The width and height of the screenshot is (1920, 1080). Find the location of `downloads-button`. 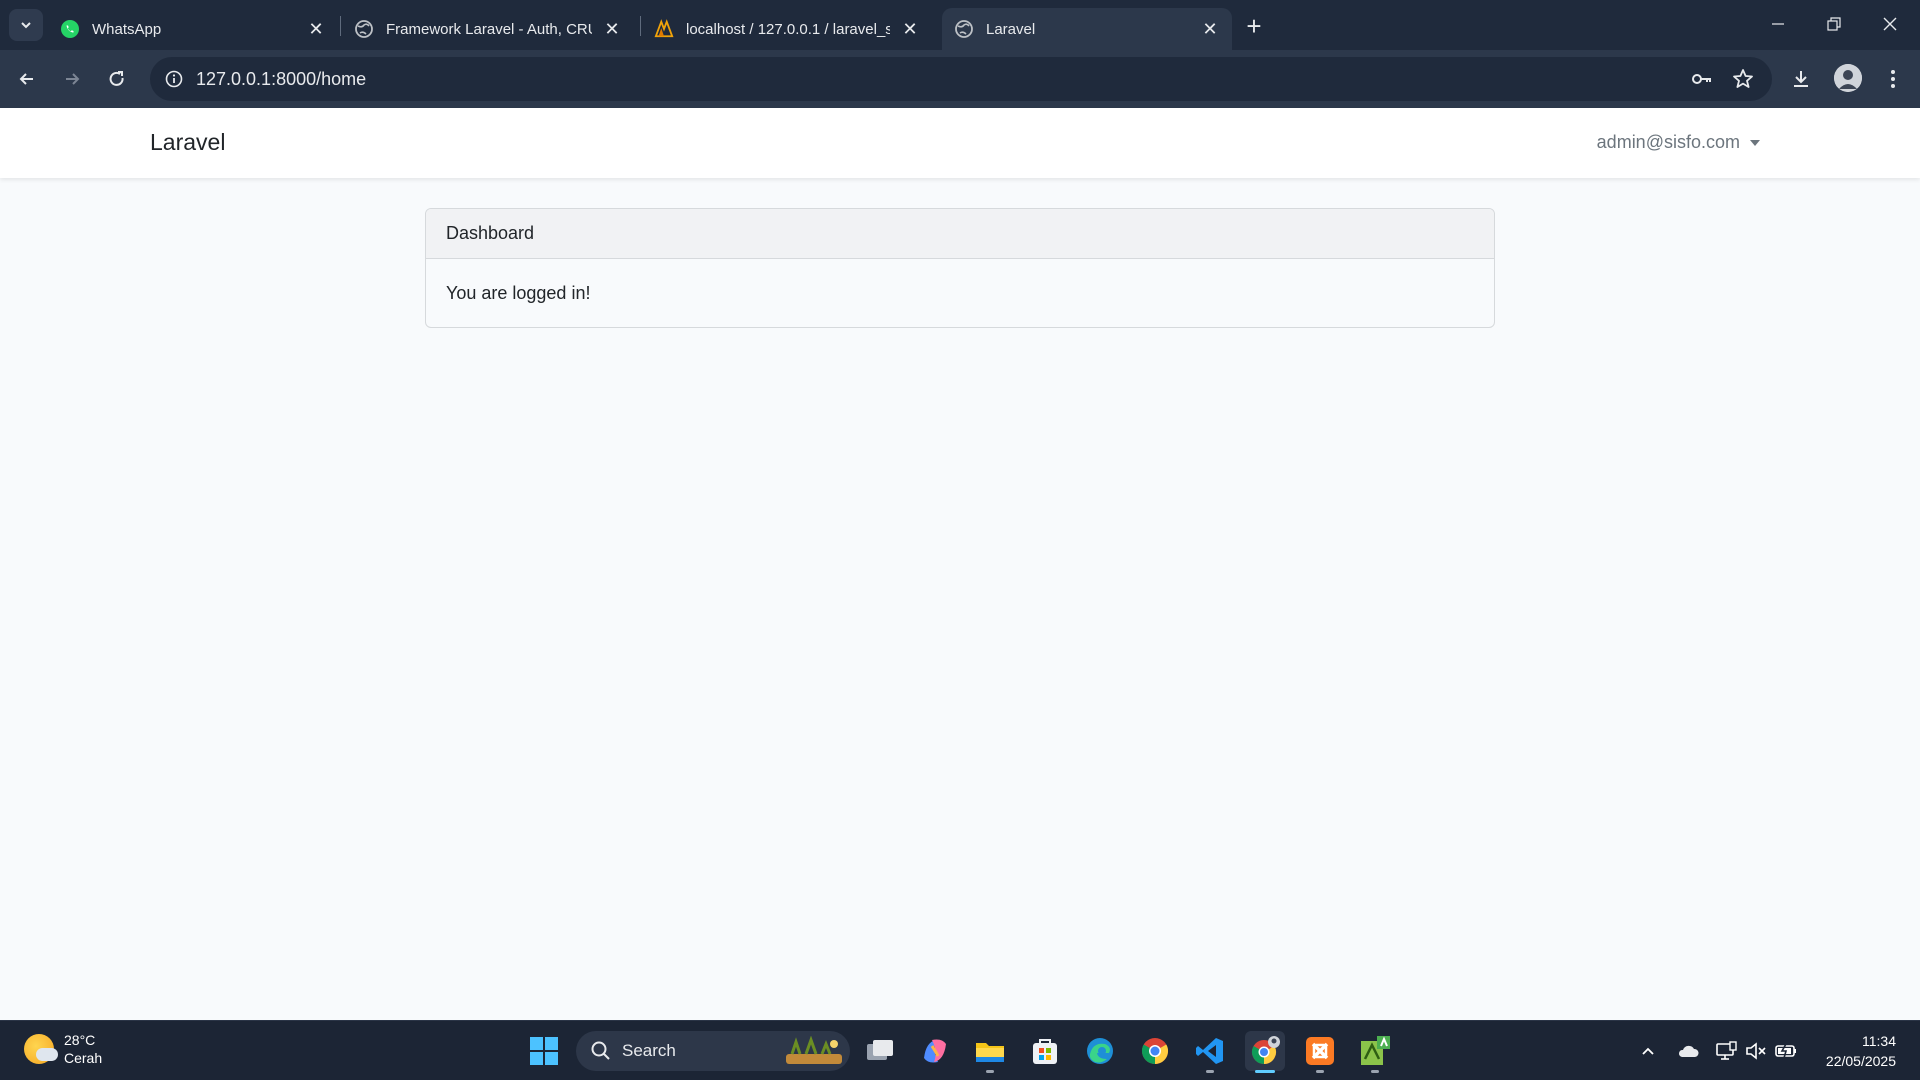

downloads-button is located at coordinates (1801, 79).